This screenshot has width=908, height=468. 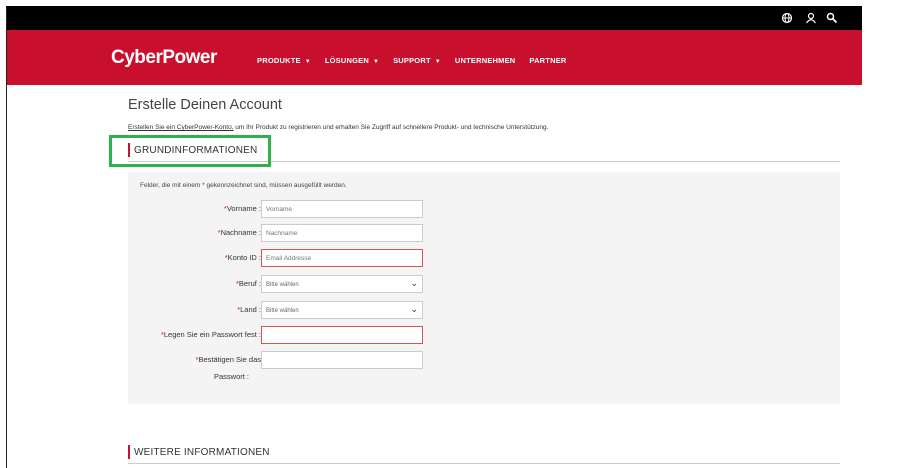 What do you see at coordinates (832, 18) in the screenshot?
I see `search-icon` at bounding box center [832, 18].